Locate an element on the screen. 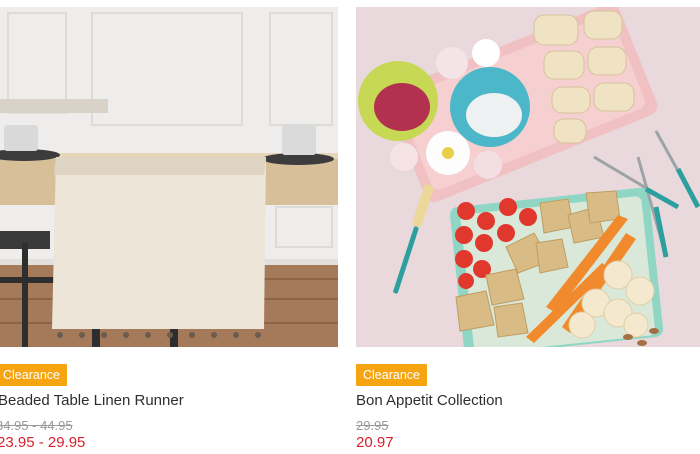 Image resolution: width=700 pixels, height=454 pixels. original-price: 34.95 - 44.95 is located at coordinates (36, 425).